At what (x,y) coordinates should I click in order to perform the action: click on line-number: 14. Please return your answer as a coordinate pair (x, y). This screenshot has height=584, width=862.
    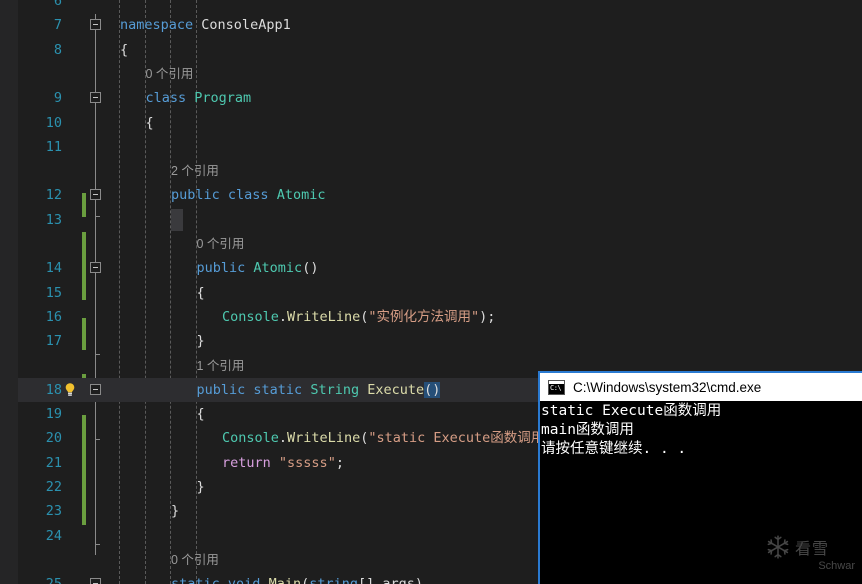
    Looking at the image, I should click on (53, 268).